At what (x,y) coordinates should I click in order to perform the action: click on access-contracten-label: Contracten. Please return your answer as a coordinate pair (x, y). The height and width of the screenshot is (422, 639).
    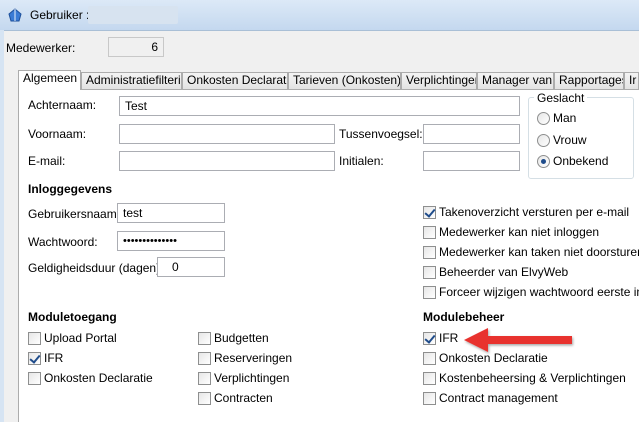
    Looking at the image, I should click on (243, 398).